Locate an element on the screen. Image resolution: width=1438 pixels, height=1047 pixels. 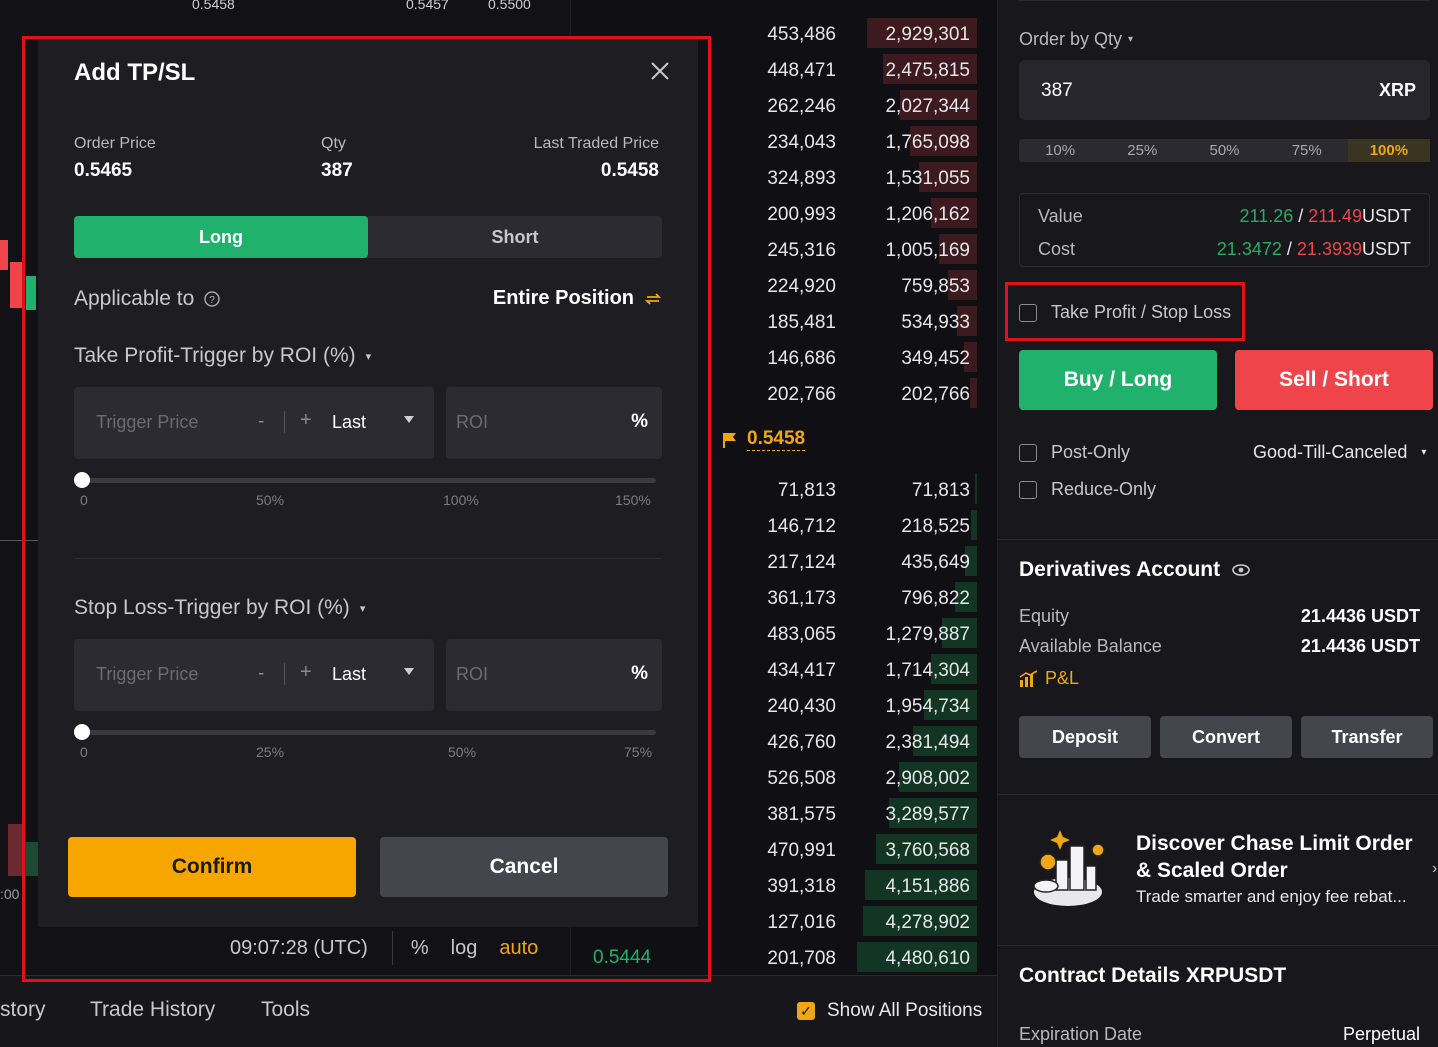
pct-50-button: 50% is located at coordinates (1224, 150).